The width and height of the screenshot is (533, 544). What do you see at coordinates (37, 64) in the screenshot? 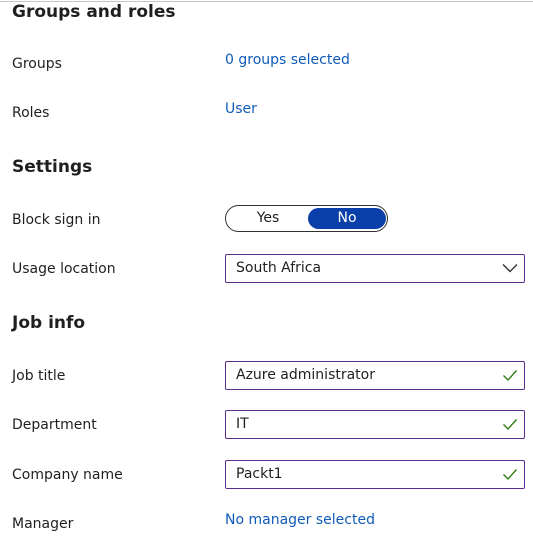
I see `groups-label: Groups` at bounding box center [37, 64].